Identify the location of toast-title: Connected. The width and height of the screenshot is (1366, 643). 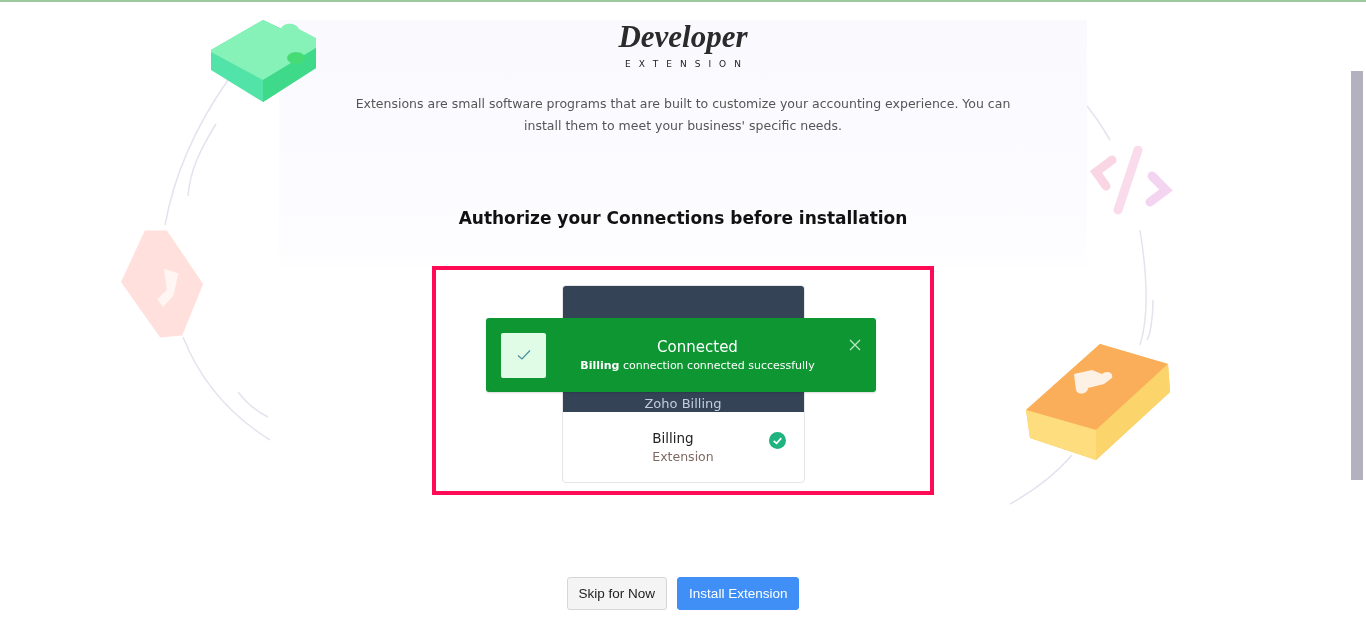
(697, 347).